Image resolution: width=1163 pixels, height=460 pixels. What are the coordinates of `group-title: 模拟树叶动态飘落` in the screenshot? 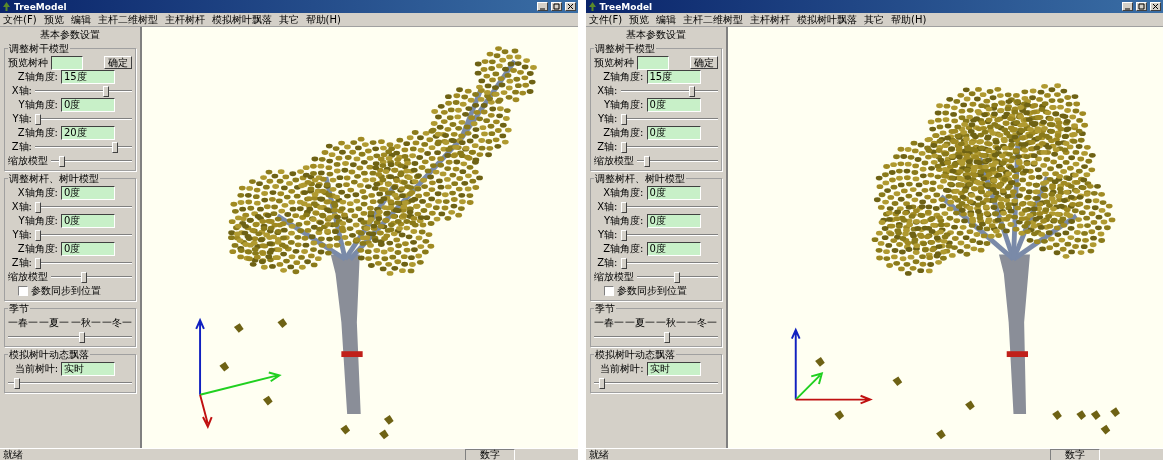 It's located at (49, 355).